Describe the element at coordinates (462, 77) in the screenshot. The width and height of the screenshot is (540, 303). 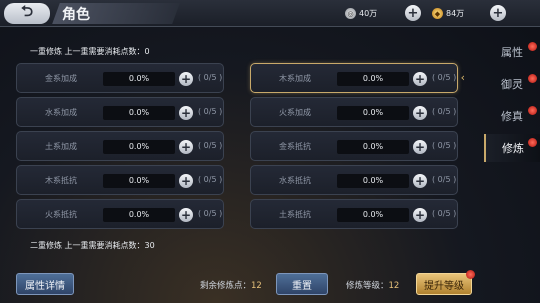
I see `chevron-left-icon: ‹` at that location.